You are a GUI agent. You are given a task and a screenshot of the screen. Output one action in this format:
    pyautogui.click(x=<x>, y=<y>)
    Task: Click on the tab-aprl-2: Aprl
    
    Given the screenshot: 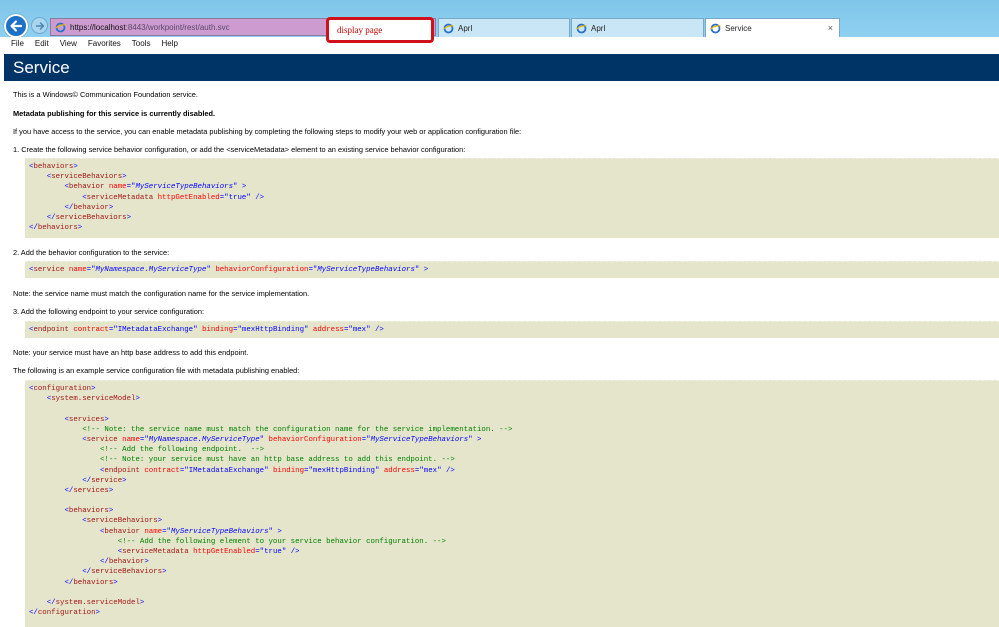 What is the action you would take?
    pyautogui.click(x=637, y=27)
    